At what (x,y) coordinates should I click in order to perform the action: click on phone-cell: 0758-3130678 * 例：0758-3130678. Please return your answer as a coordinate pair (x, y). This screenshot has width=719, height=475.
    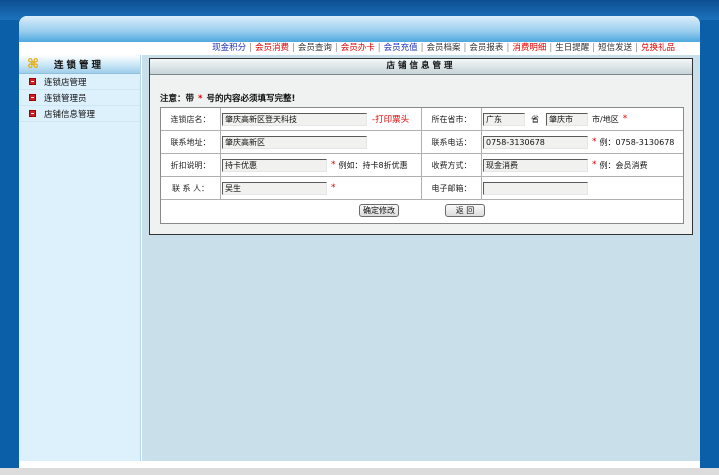
    Looking at the image, I should click on (582, 142).